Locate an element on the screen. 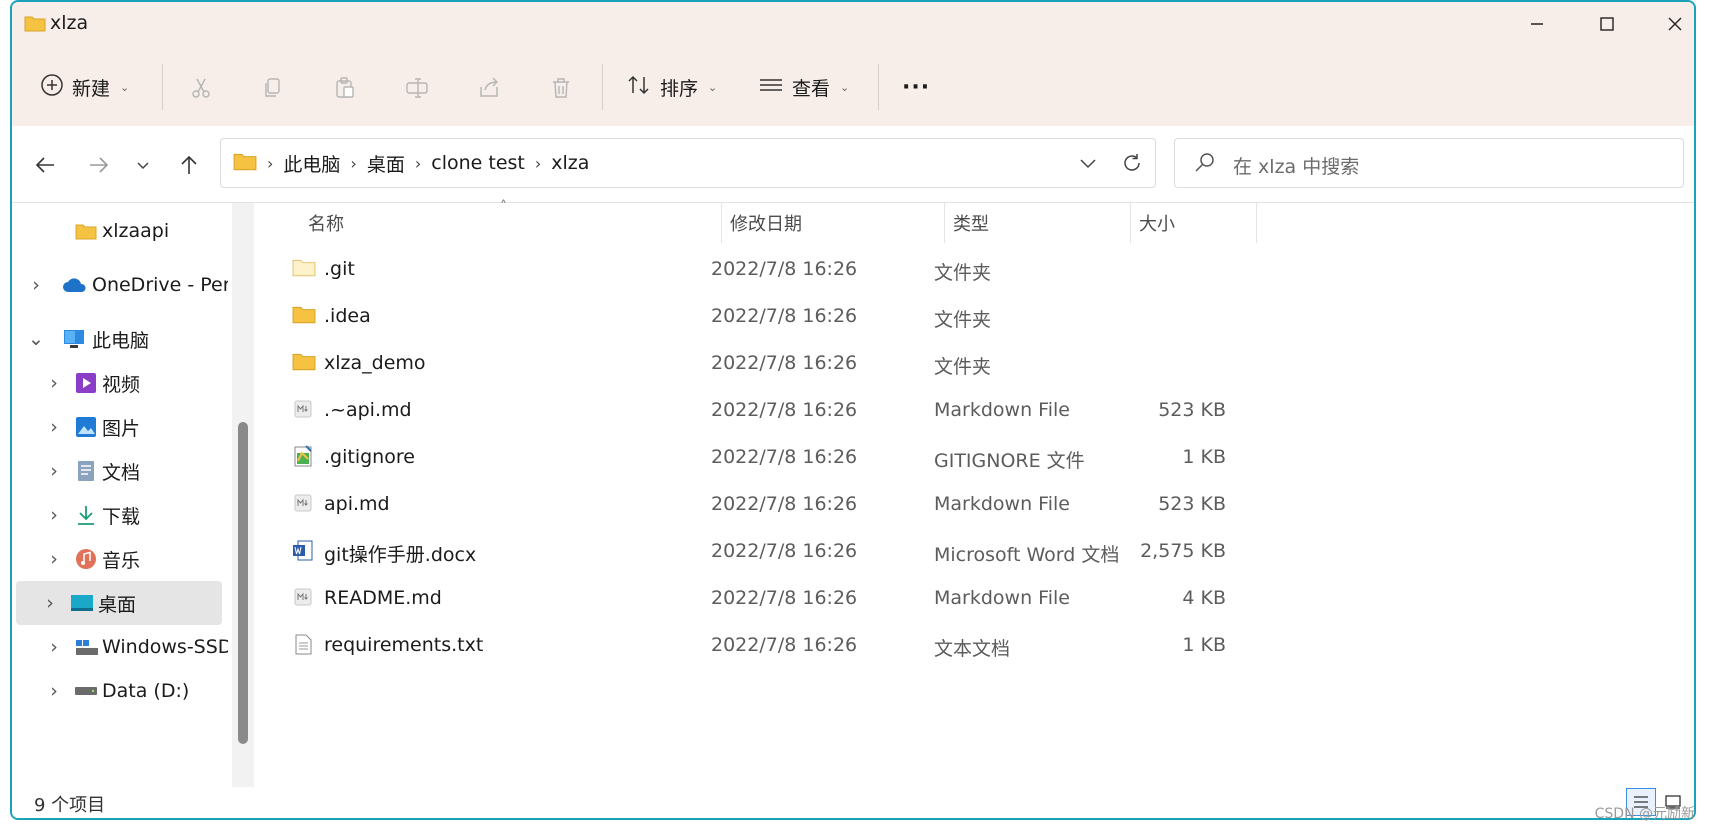 Image resolution: width=1709 pixels, height=832 pixels. share-icon is located at coordinates (489, 88).